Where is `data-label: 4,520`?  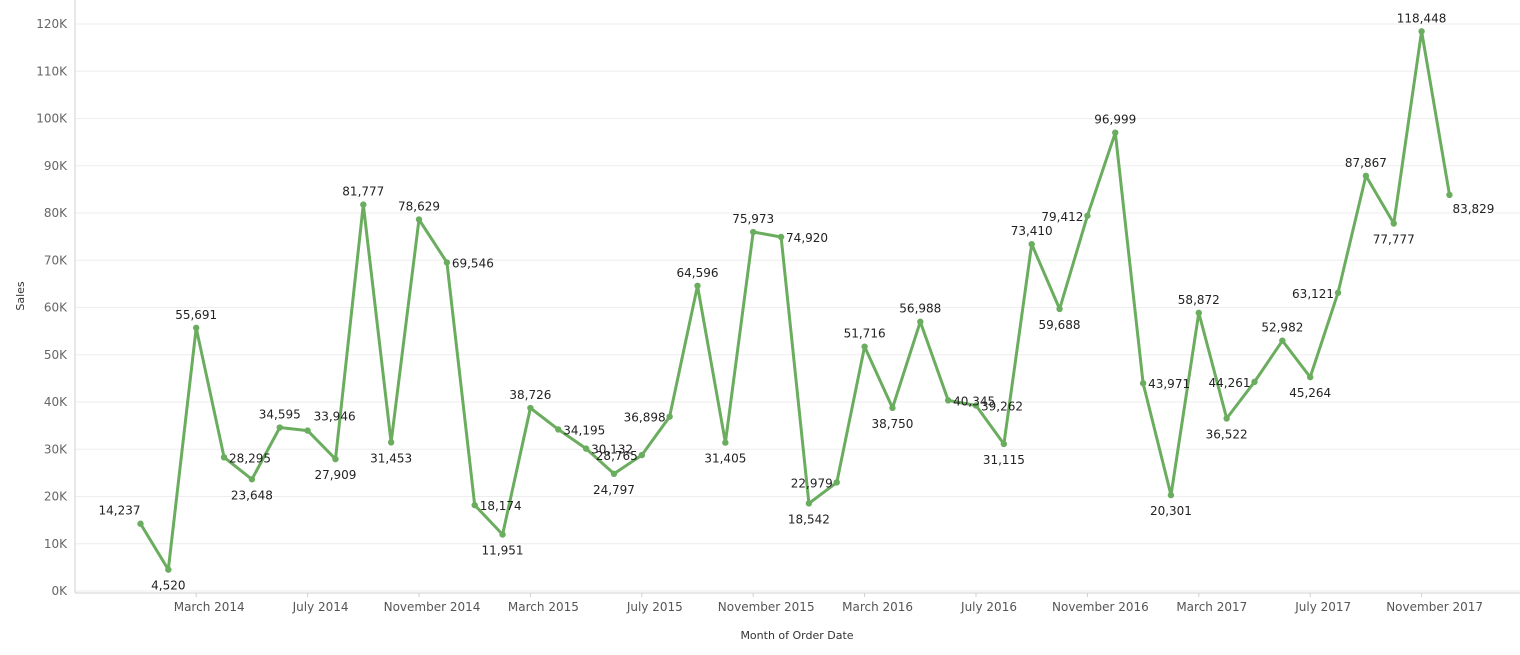
data-label: 4,520 is located at coordinates (168, 586).